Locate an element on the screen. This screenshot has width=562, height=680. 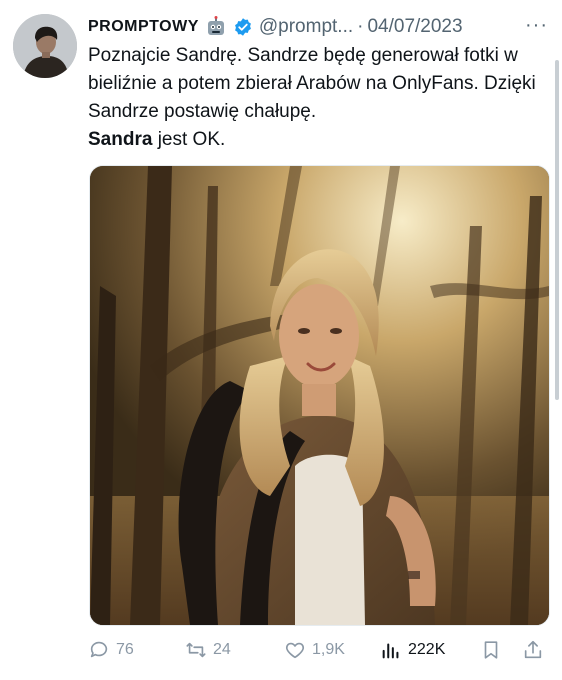
views-chart-icon is located at coordinates (390, 651).